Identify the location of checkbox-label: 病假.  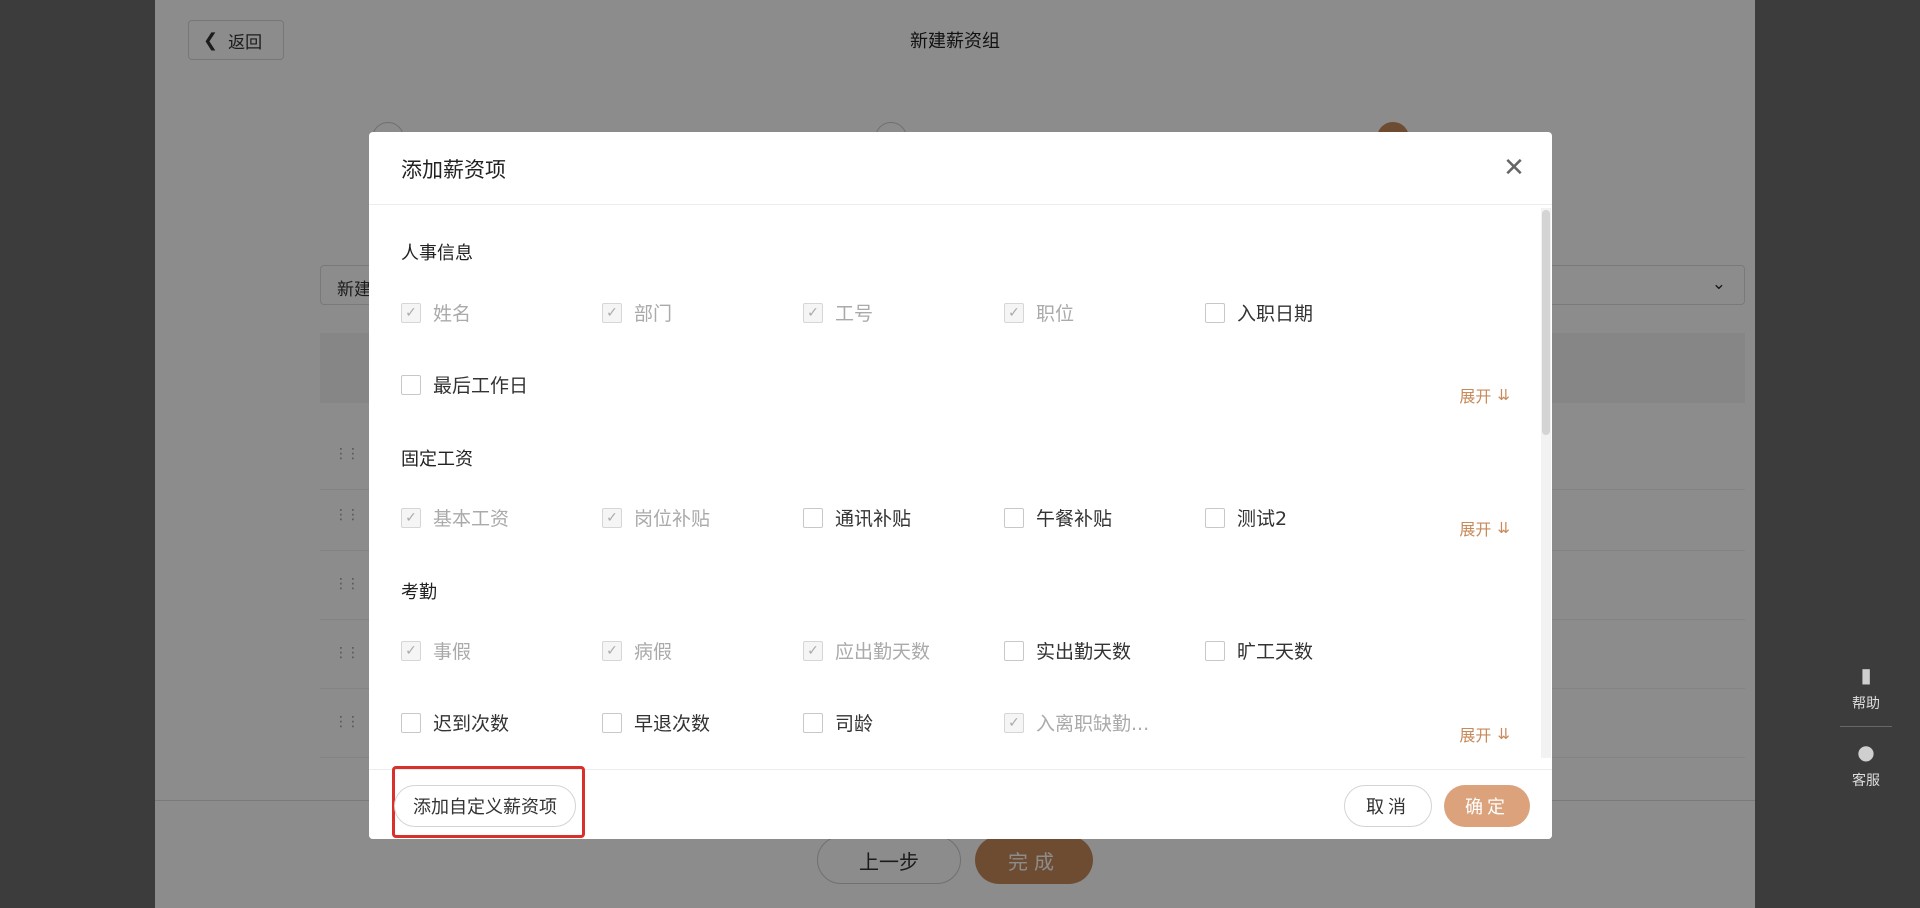
(653, 652).